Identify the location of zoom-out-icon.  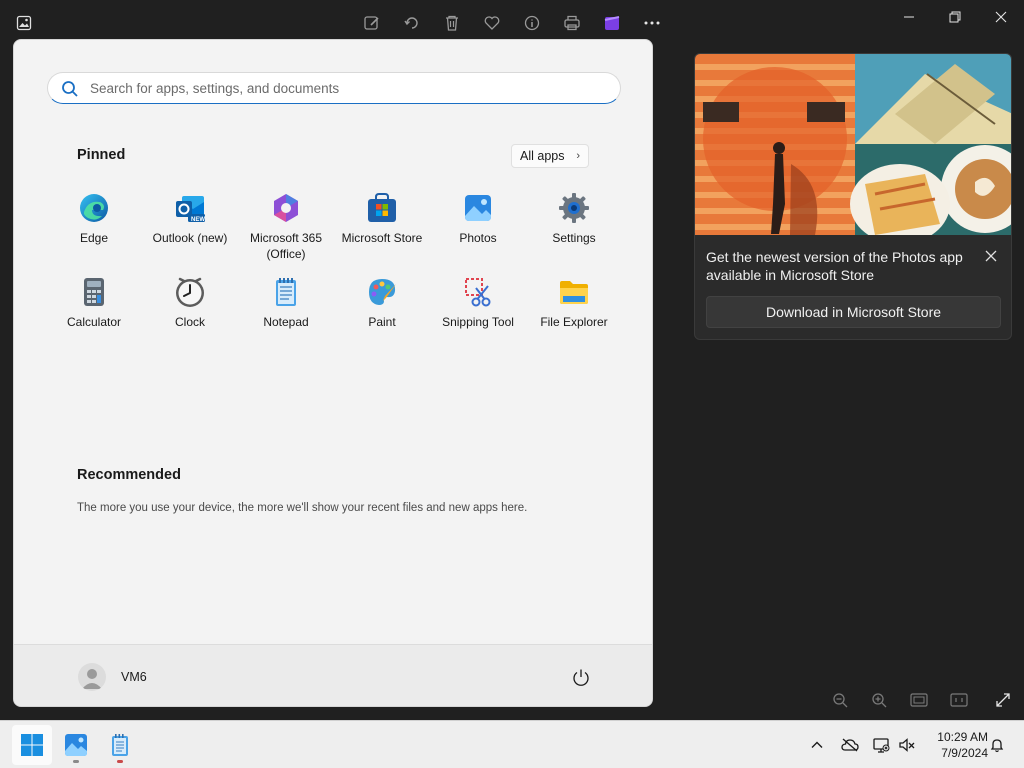
(840, 700).